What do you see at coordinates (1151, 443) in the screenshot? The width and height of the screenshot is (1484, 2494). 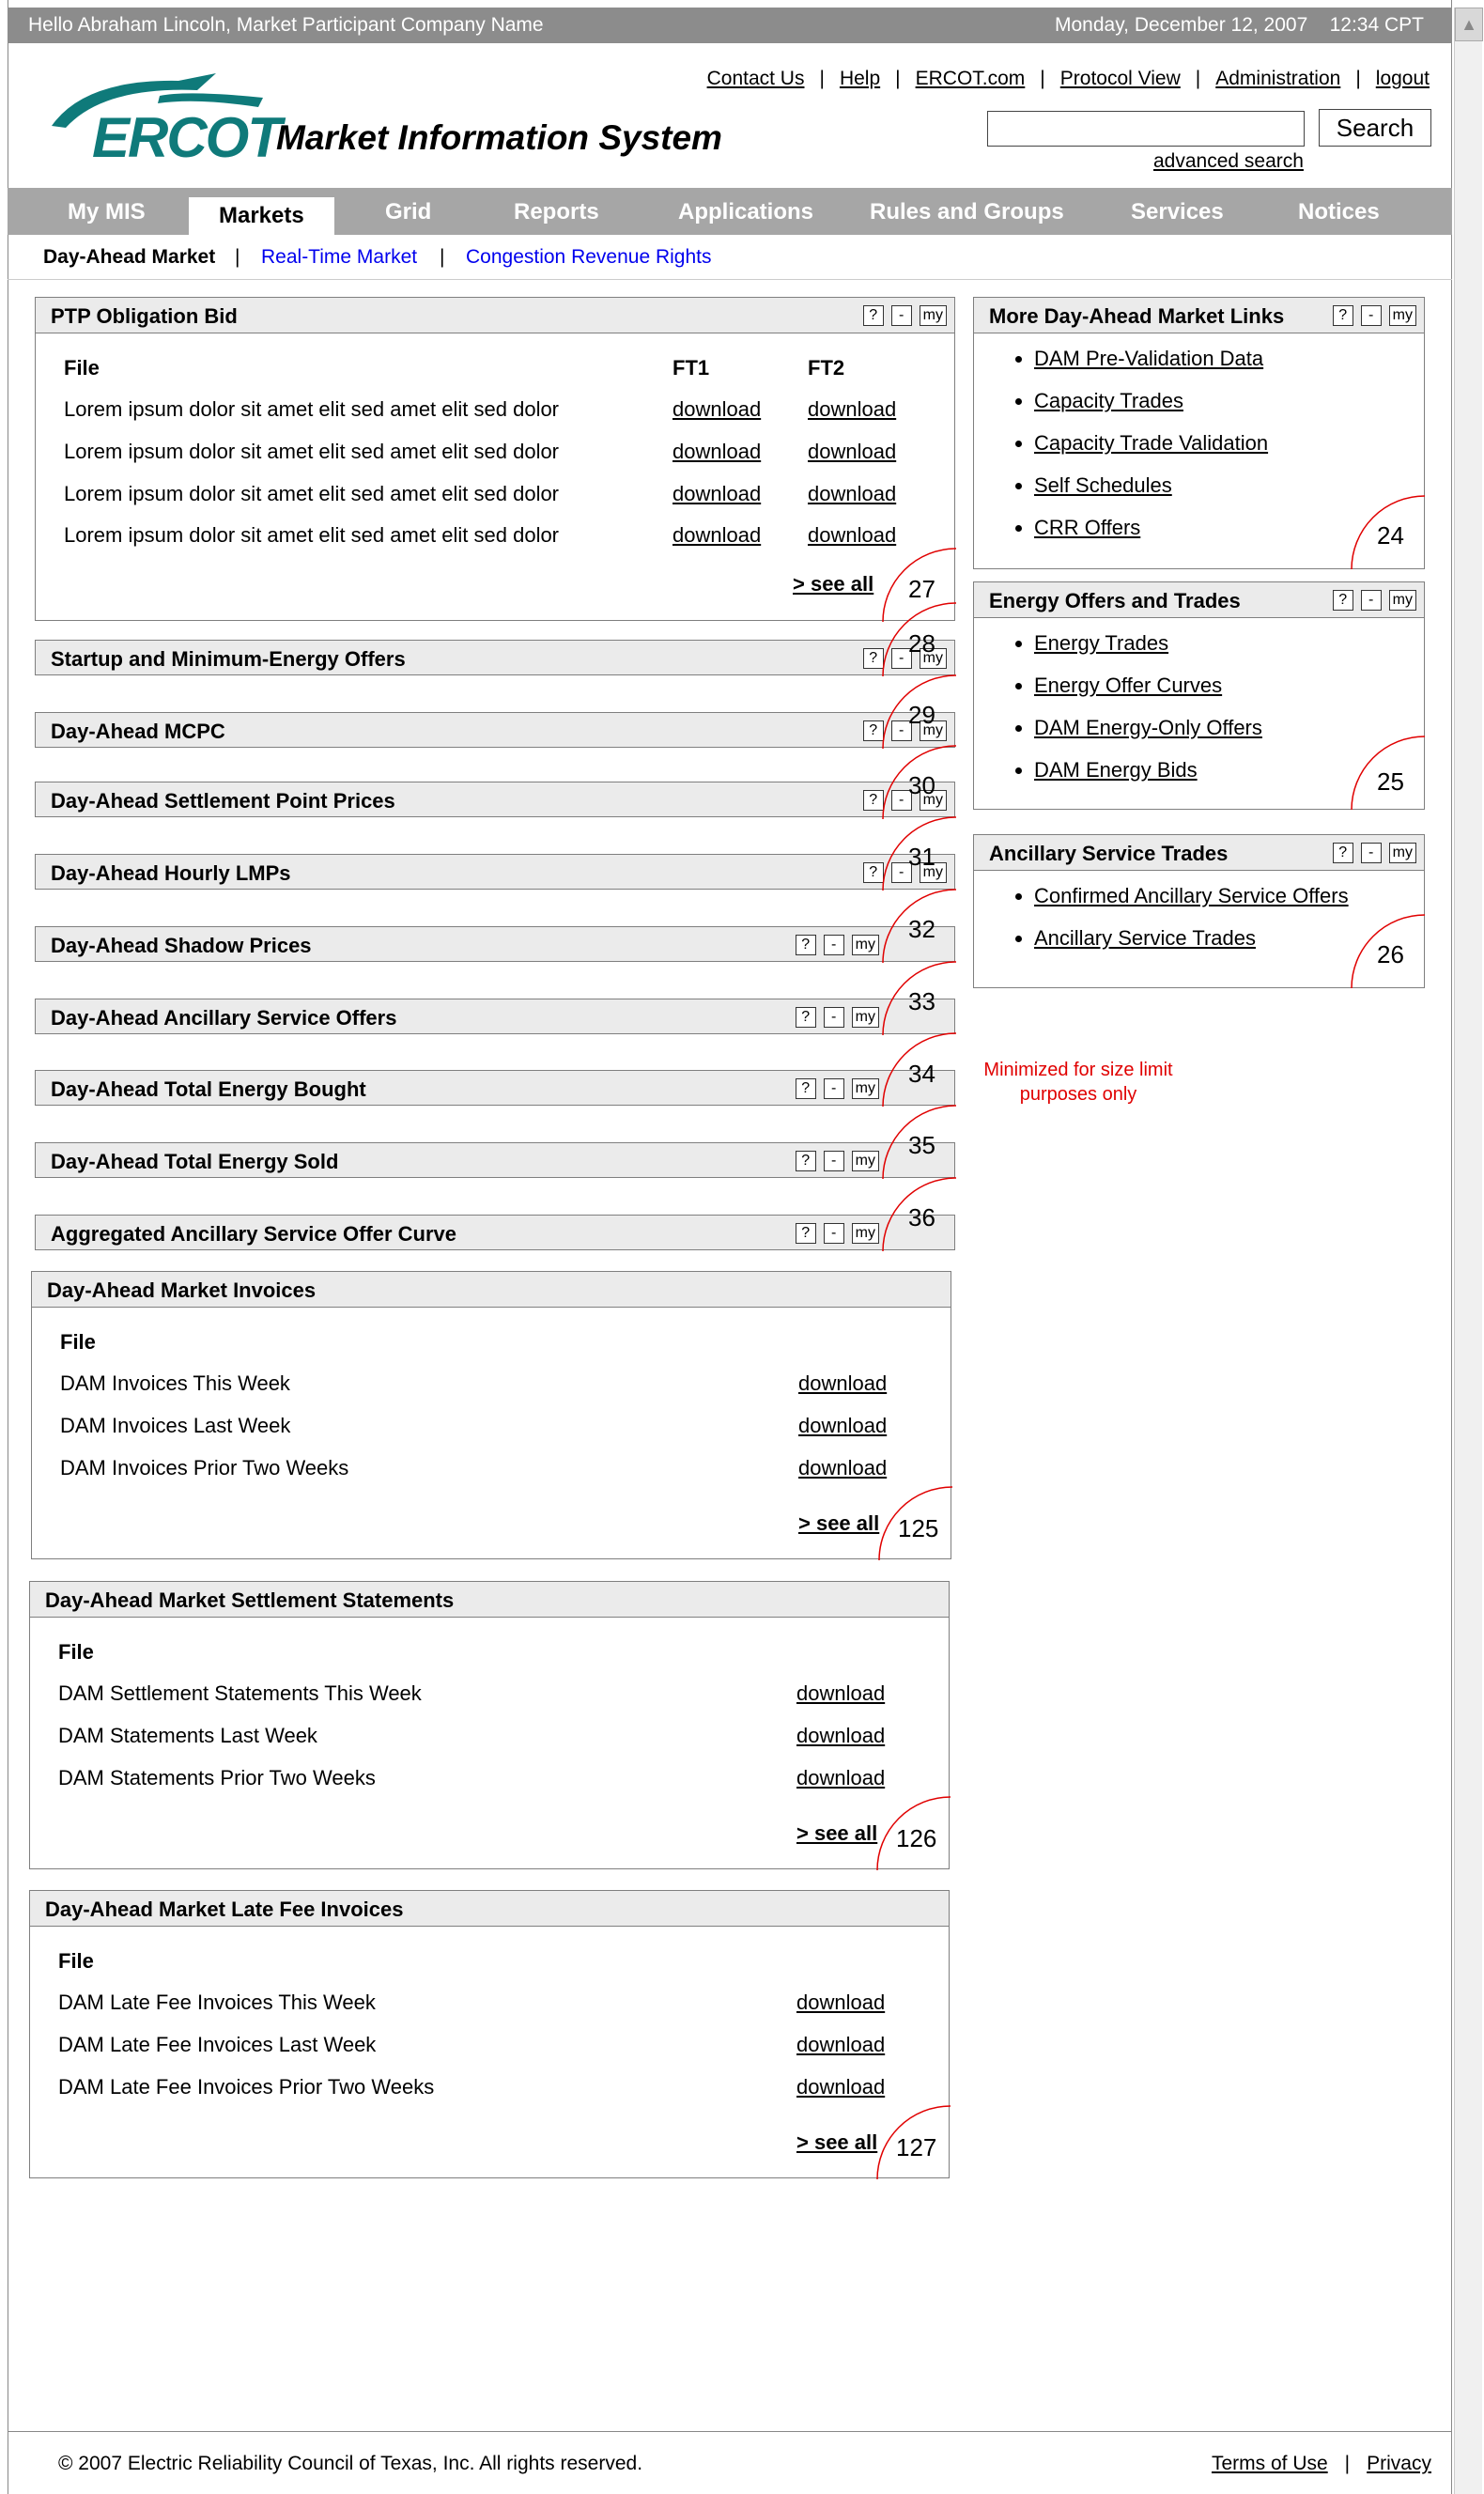 I see `capacity-trade-validation-link: Capacity Trade Validation` at bounding box center [1151, 443].